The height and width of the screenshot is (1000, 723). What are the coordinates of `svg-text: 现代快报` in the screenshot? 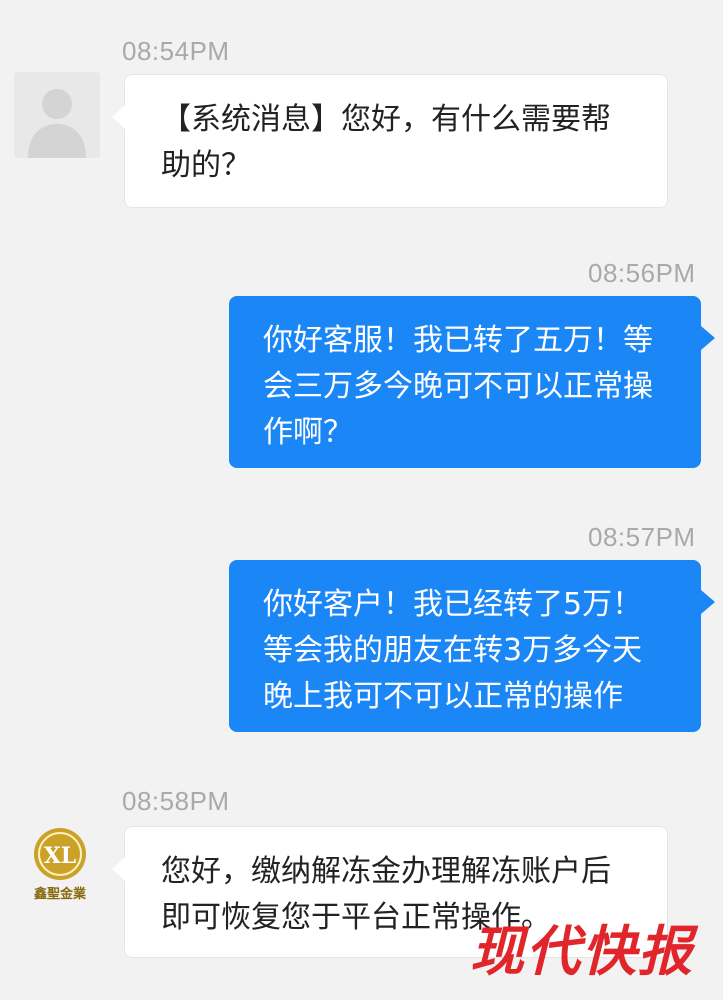 It's located at (584, 951).